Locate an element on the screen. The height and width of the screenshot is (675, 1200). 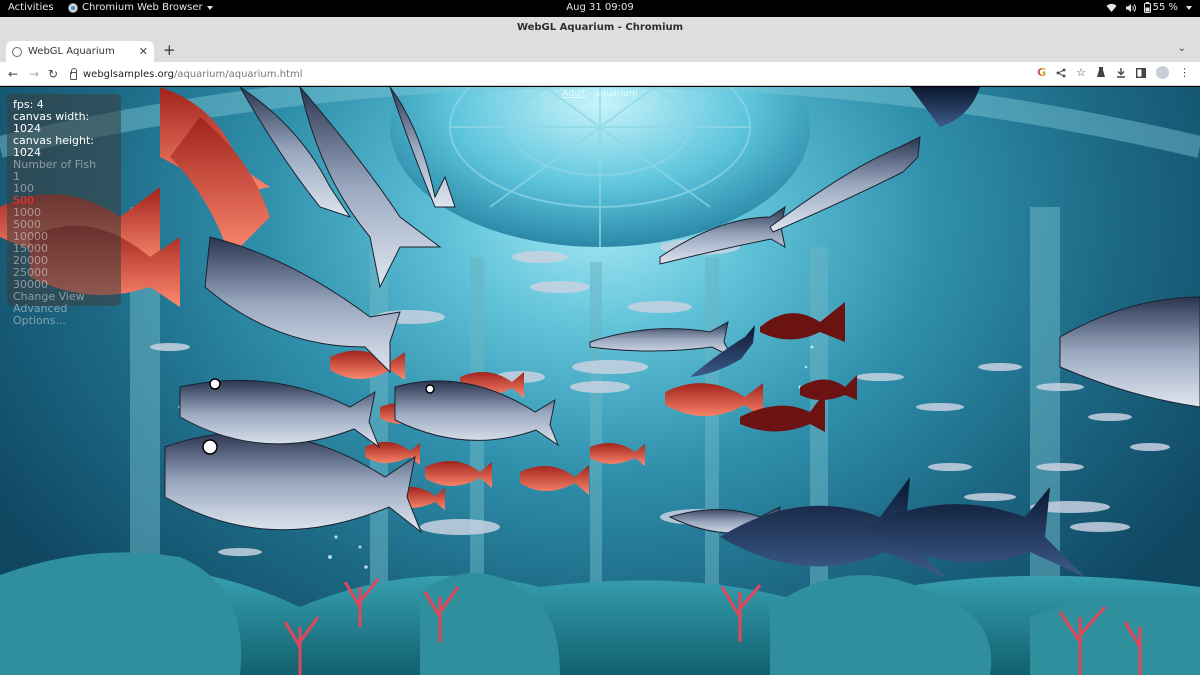
battery-percent: 55 % is located at coordinates (1165, 7).